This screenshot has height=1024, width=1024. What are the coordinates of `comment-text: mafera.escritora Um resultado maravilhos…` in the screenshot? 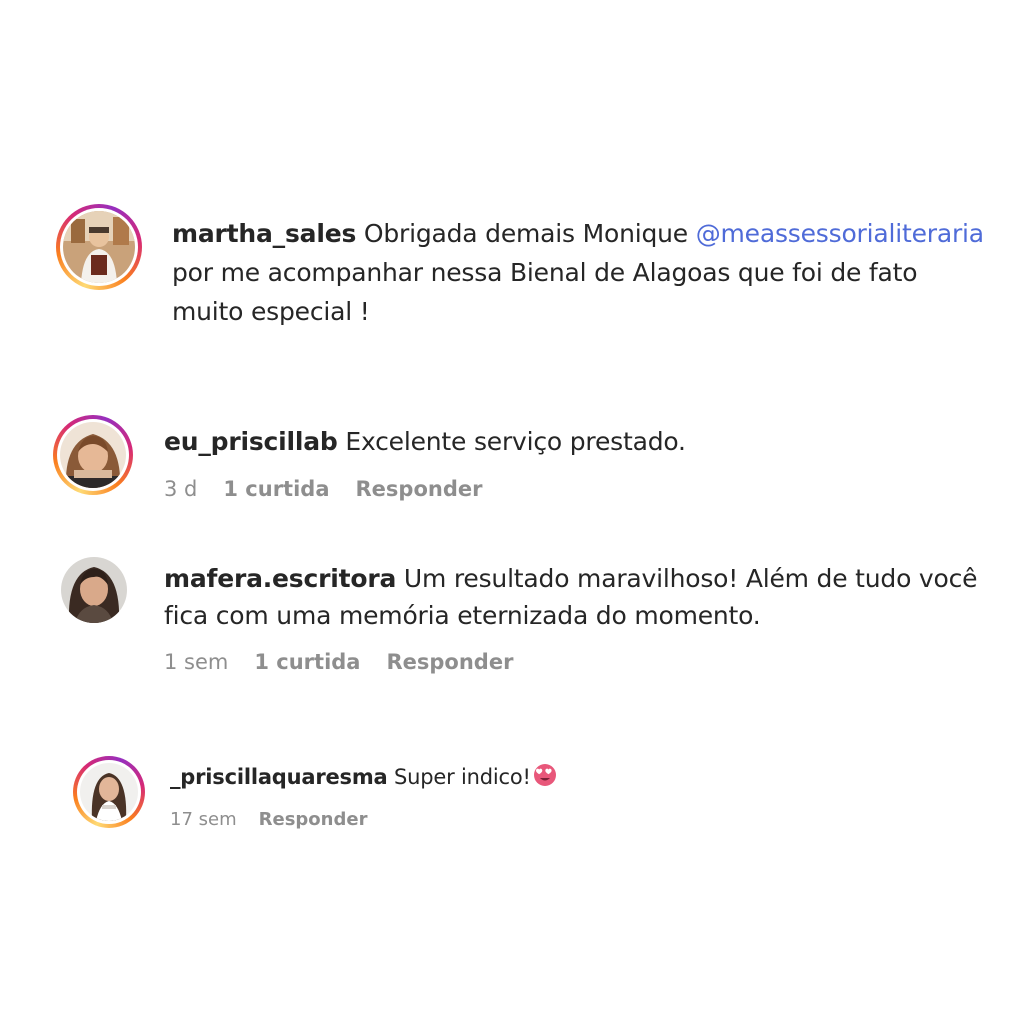 It's located at (574, 597).